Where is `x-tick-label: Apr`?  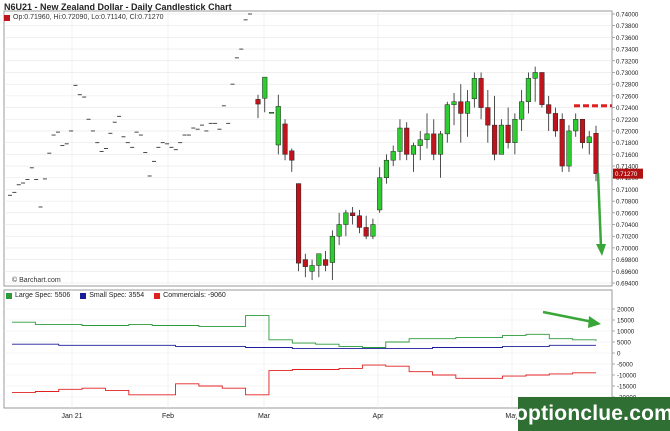
x-tick-label: Apr is located at coordinates (379, 416).